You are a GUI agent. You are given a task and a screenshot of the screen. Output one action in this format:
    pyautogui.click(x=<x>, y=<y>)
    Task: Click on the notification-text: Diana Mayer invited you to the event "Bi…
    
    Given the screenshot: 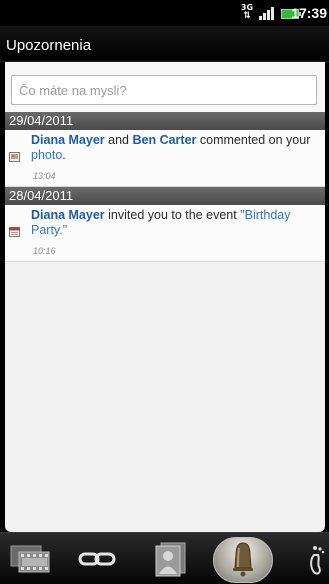 What is the action you would take?
    pyautogui.click(x=161, y=222)
    